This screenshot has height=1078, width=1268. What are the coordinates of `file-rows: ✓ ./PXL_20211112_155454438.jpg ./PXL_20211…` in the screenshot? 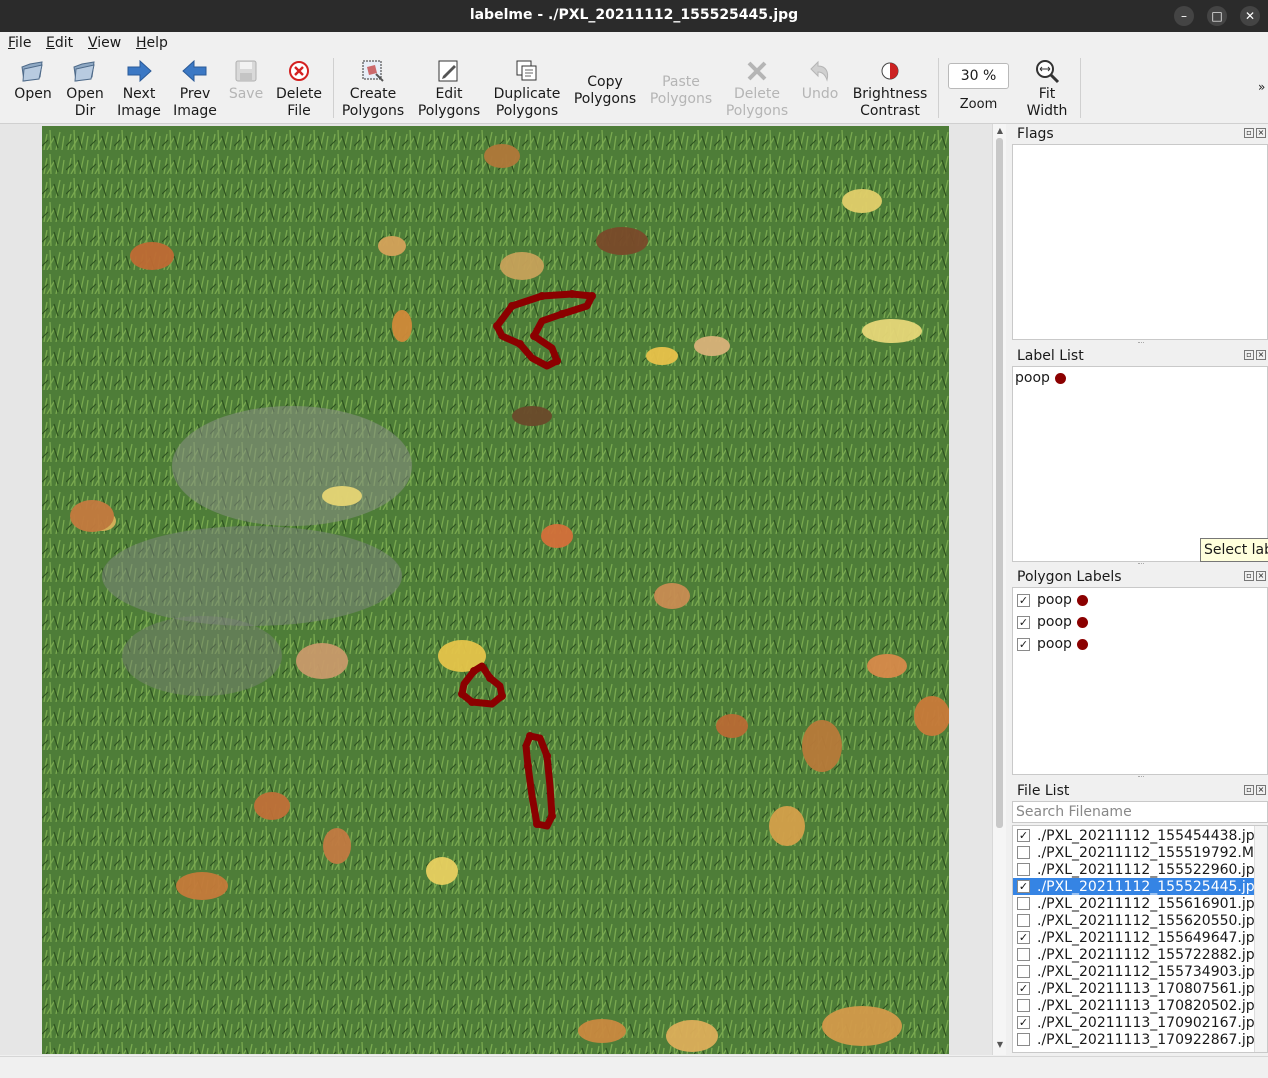 It's located at (1140, 937).